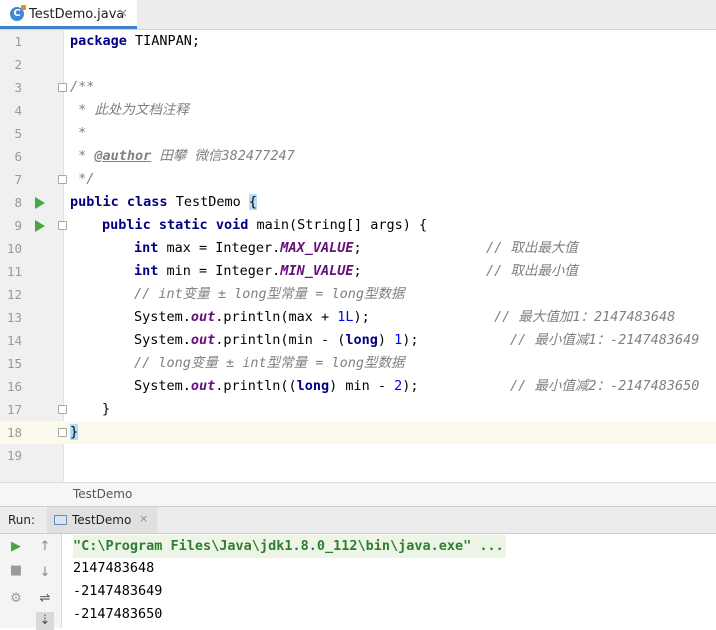  I want to click on line-number: 17, so click(14, 409).